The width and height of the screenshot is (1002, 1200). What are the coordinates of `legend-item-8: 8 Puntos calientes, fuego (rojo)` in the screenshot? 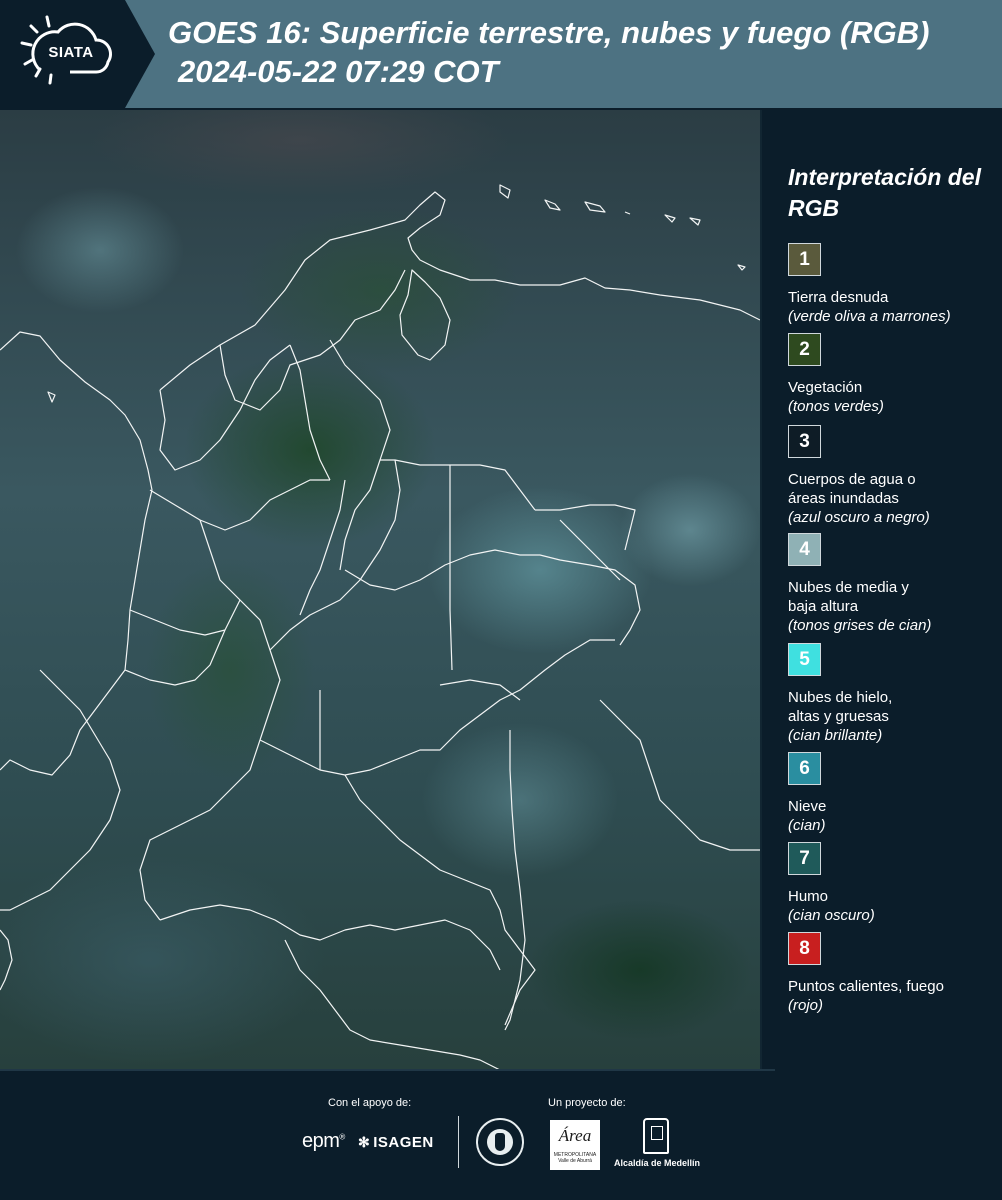 It's located at (893, 973).